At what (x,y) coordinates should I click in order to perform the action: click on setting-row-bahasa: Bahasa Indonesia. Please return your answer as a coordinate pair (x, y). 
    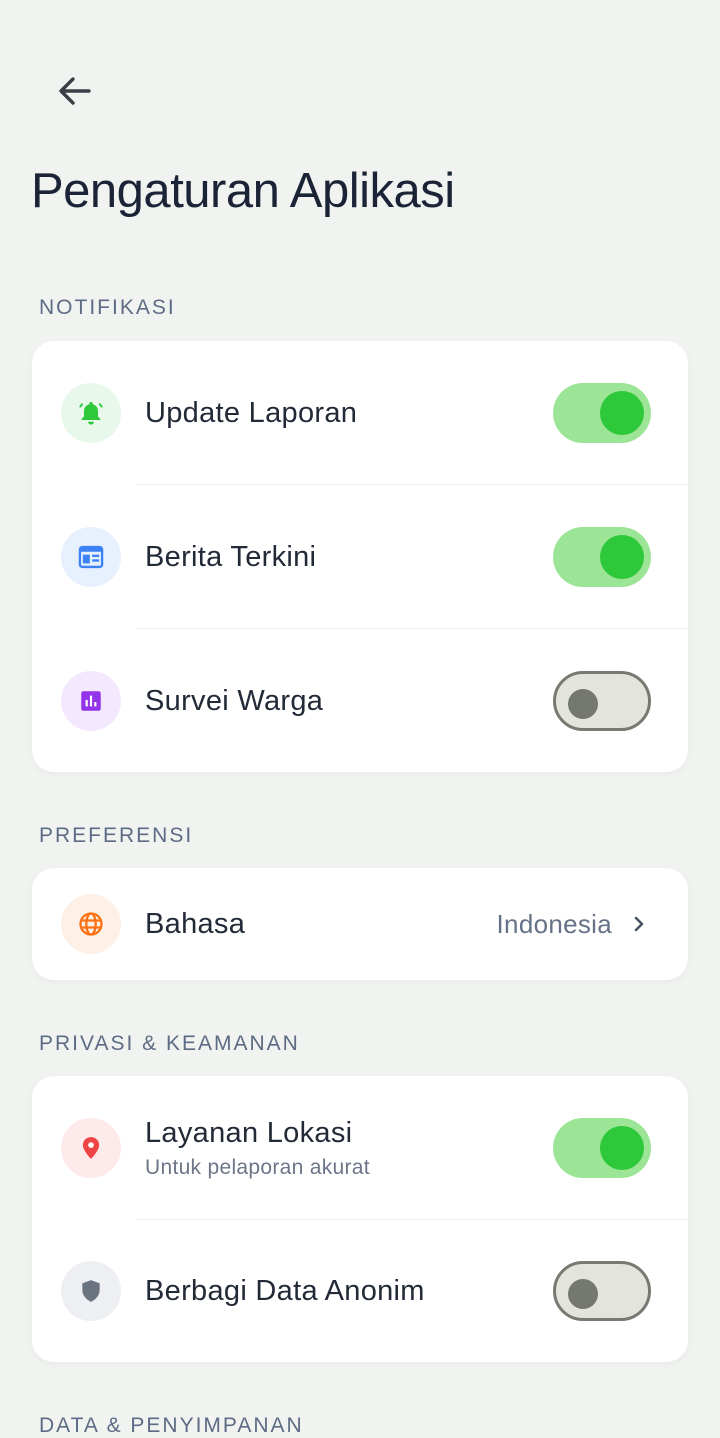
    Looking at the image, I should click on (360, 924).